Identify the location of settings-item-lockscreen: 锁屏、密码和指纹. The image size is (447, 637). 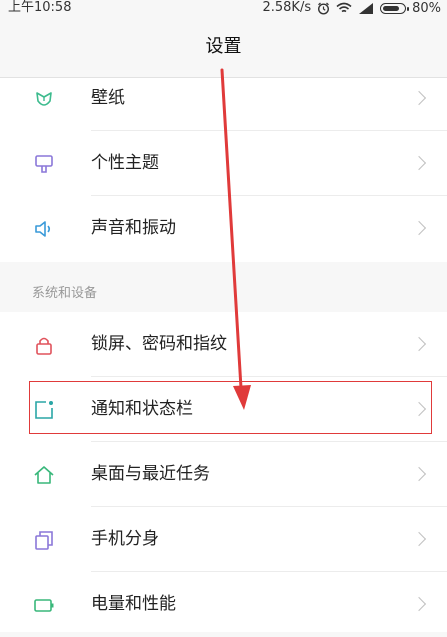
(223, 344).